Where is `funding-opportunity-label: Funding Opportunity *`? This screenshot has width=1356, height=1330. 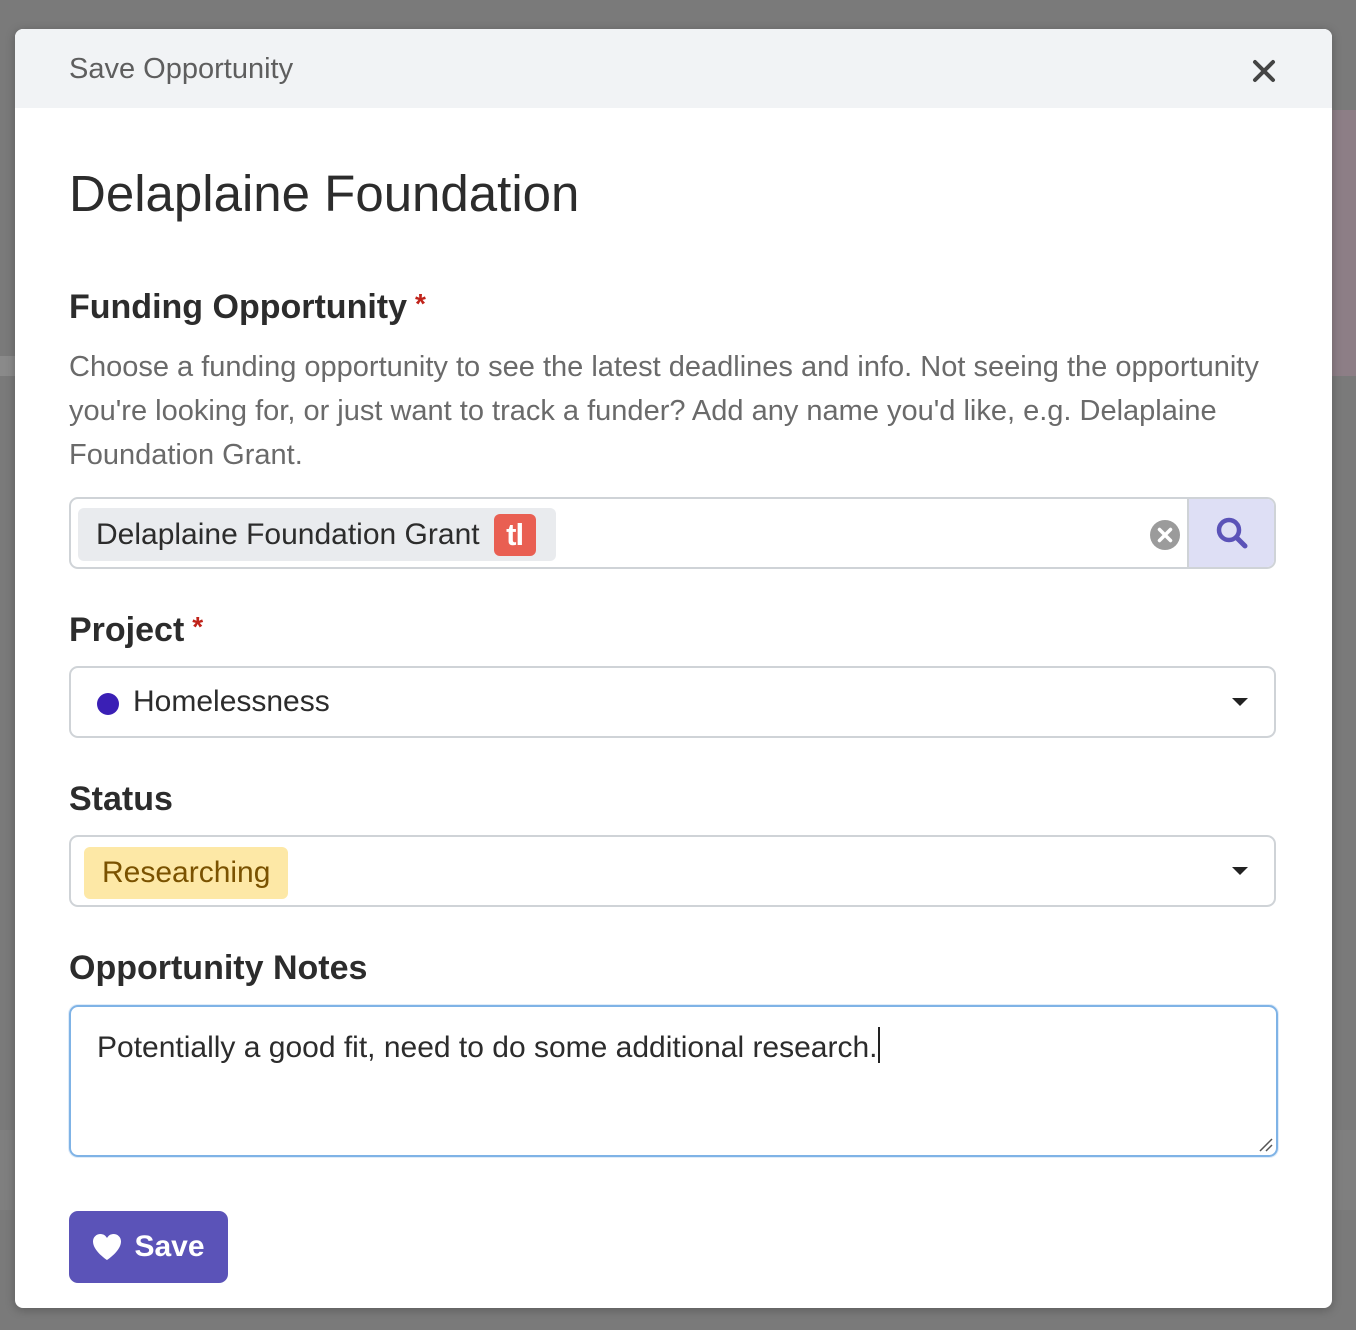
funding-opportunity-label: Funding Opportunity * is located at coordinates (247, 307).